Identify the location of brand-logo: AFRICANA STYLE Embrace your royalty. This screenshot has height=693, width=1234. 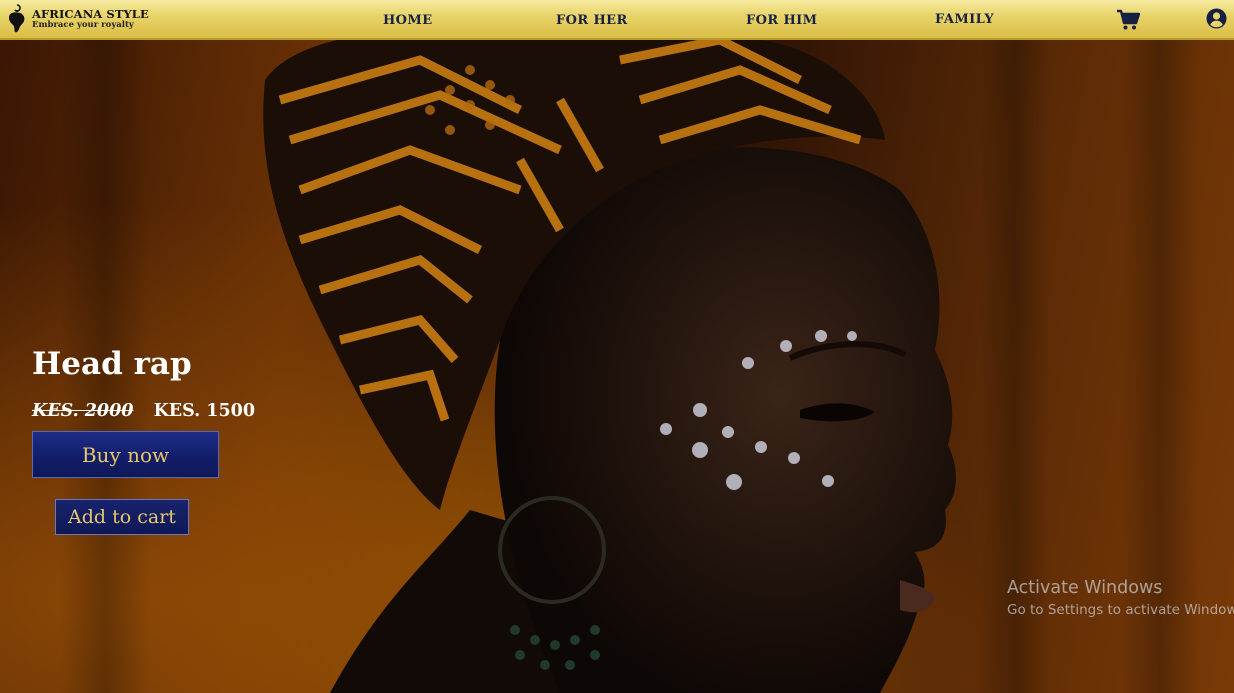
(76, 19).